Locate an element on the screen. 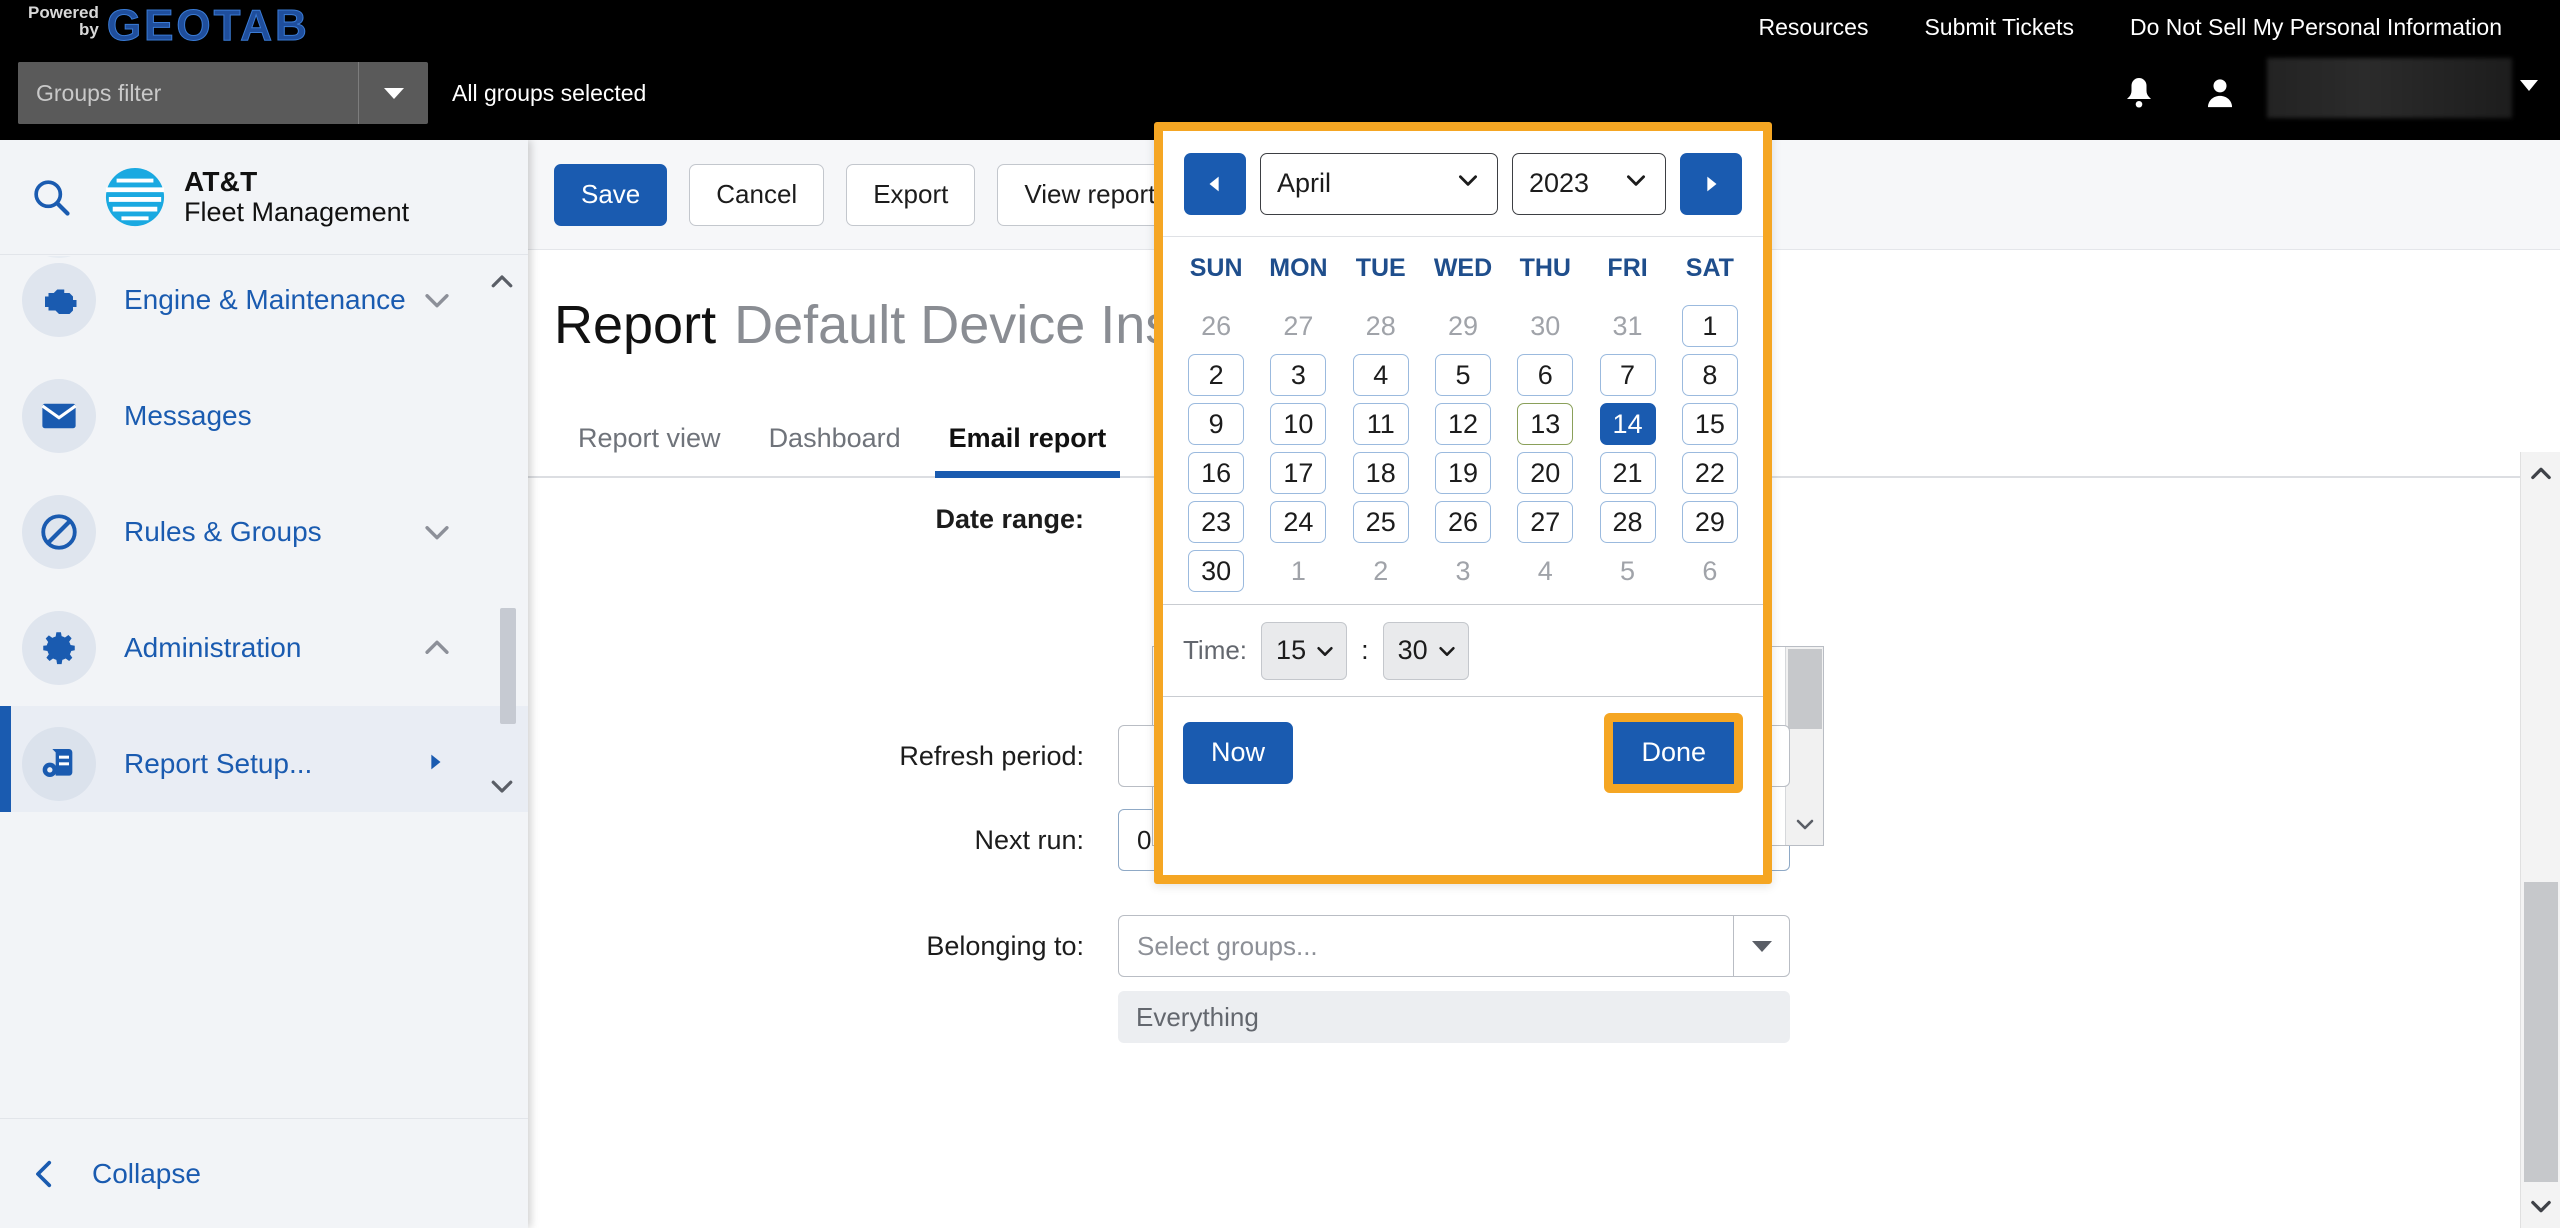 The image size is (2560, 1228). engine-icon-wrap is located at coordinates (59, 300).